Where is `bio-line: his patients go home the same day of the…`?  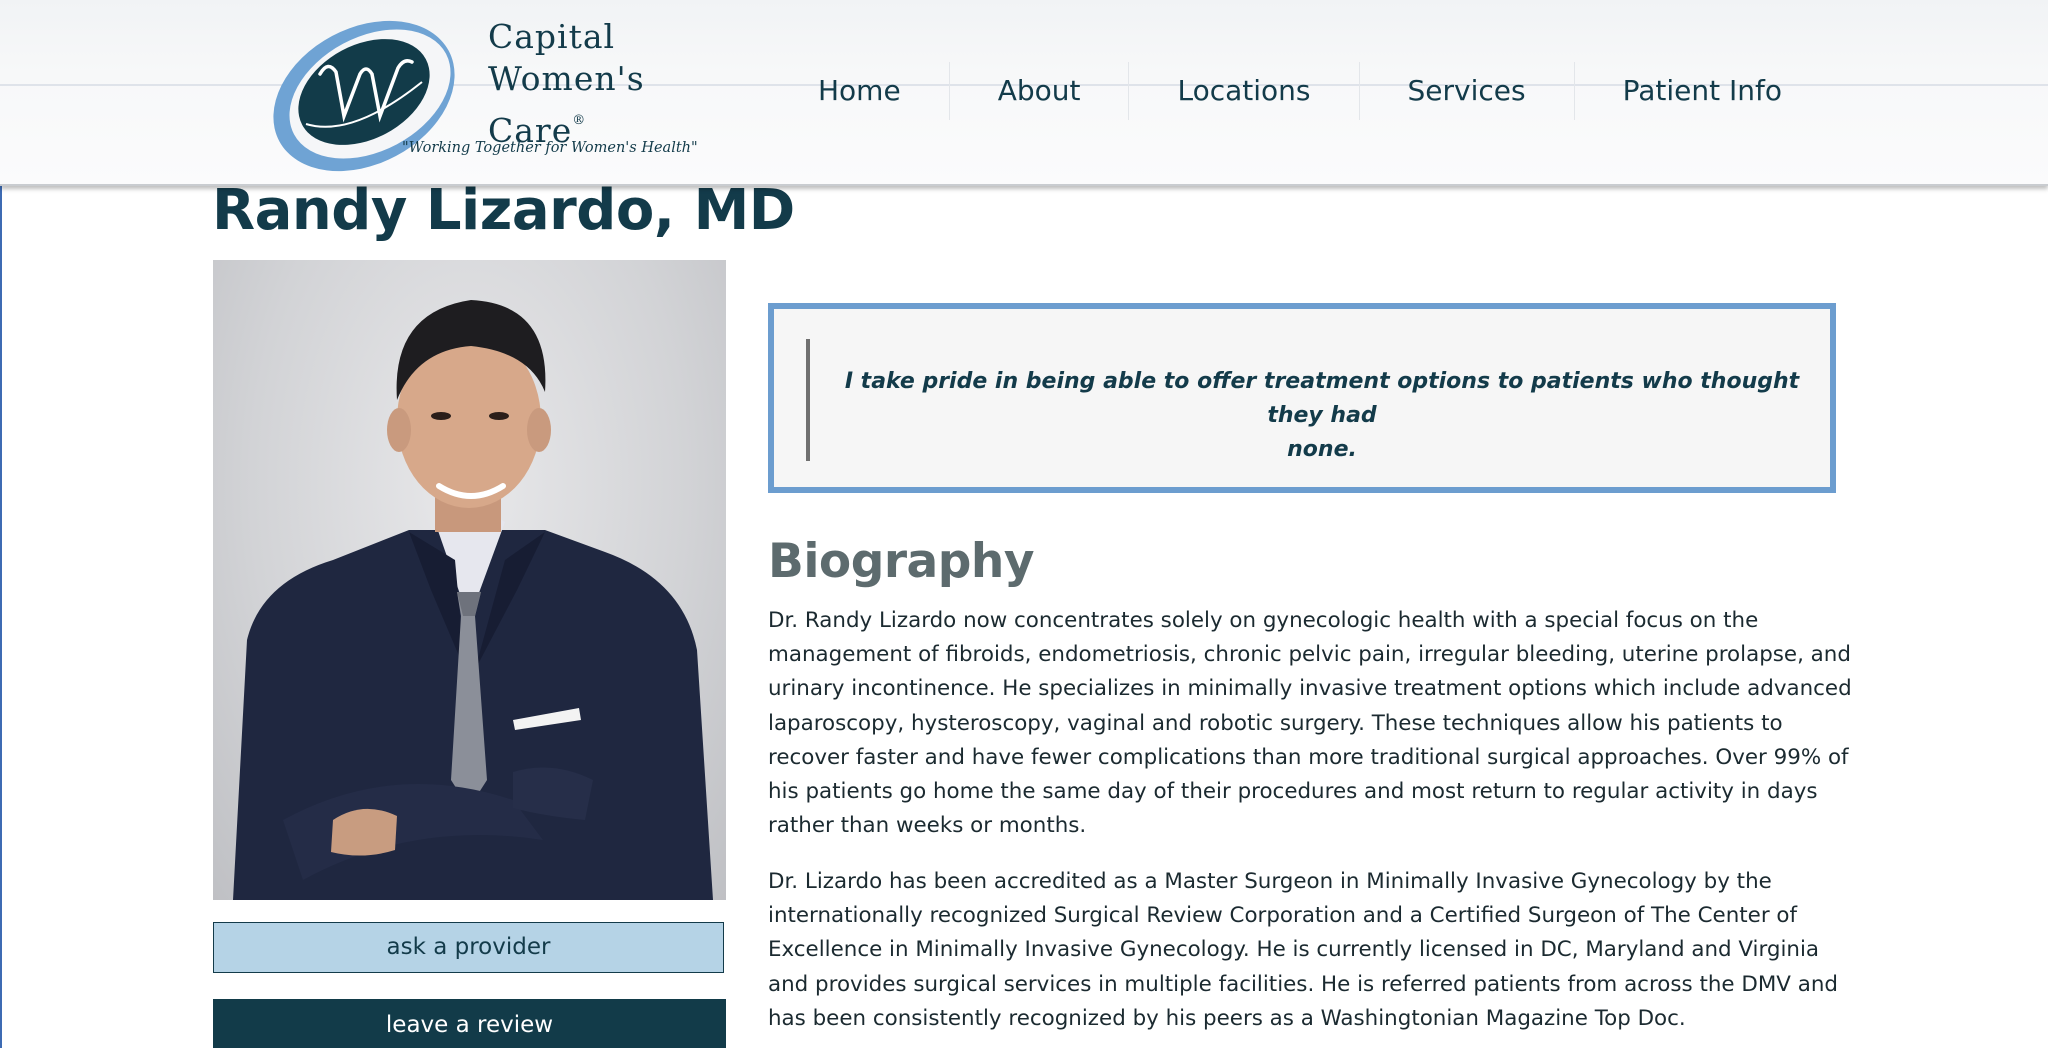 bio-line: his patients go home the same day of the… is located at coordinates (1293, 792).